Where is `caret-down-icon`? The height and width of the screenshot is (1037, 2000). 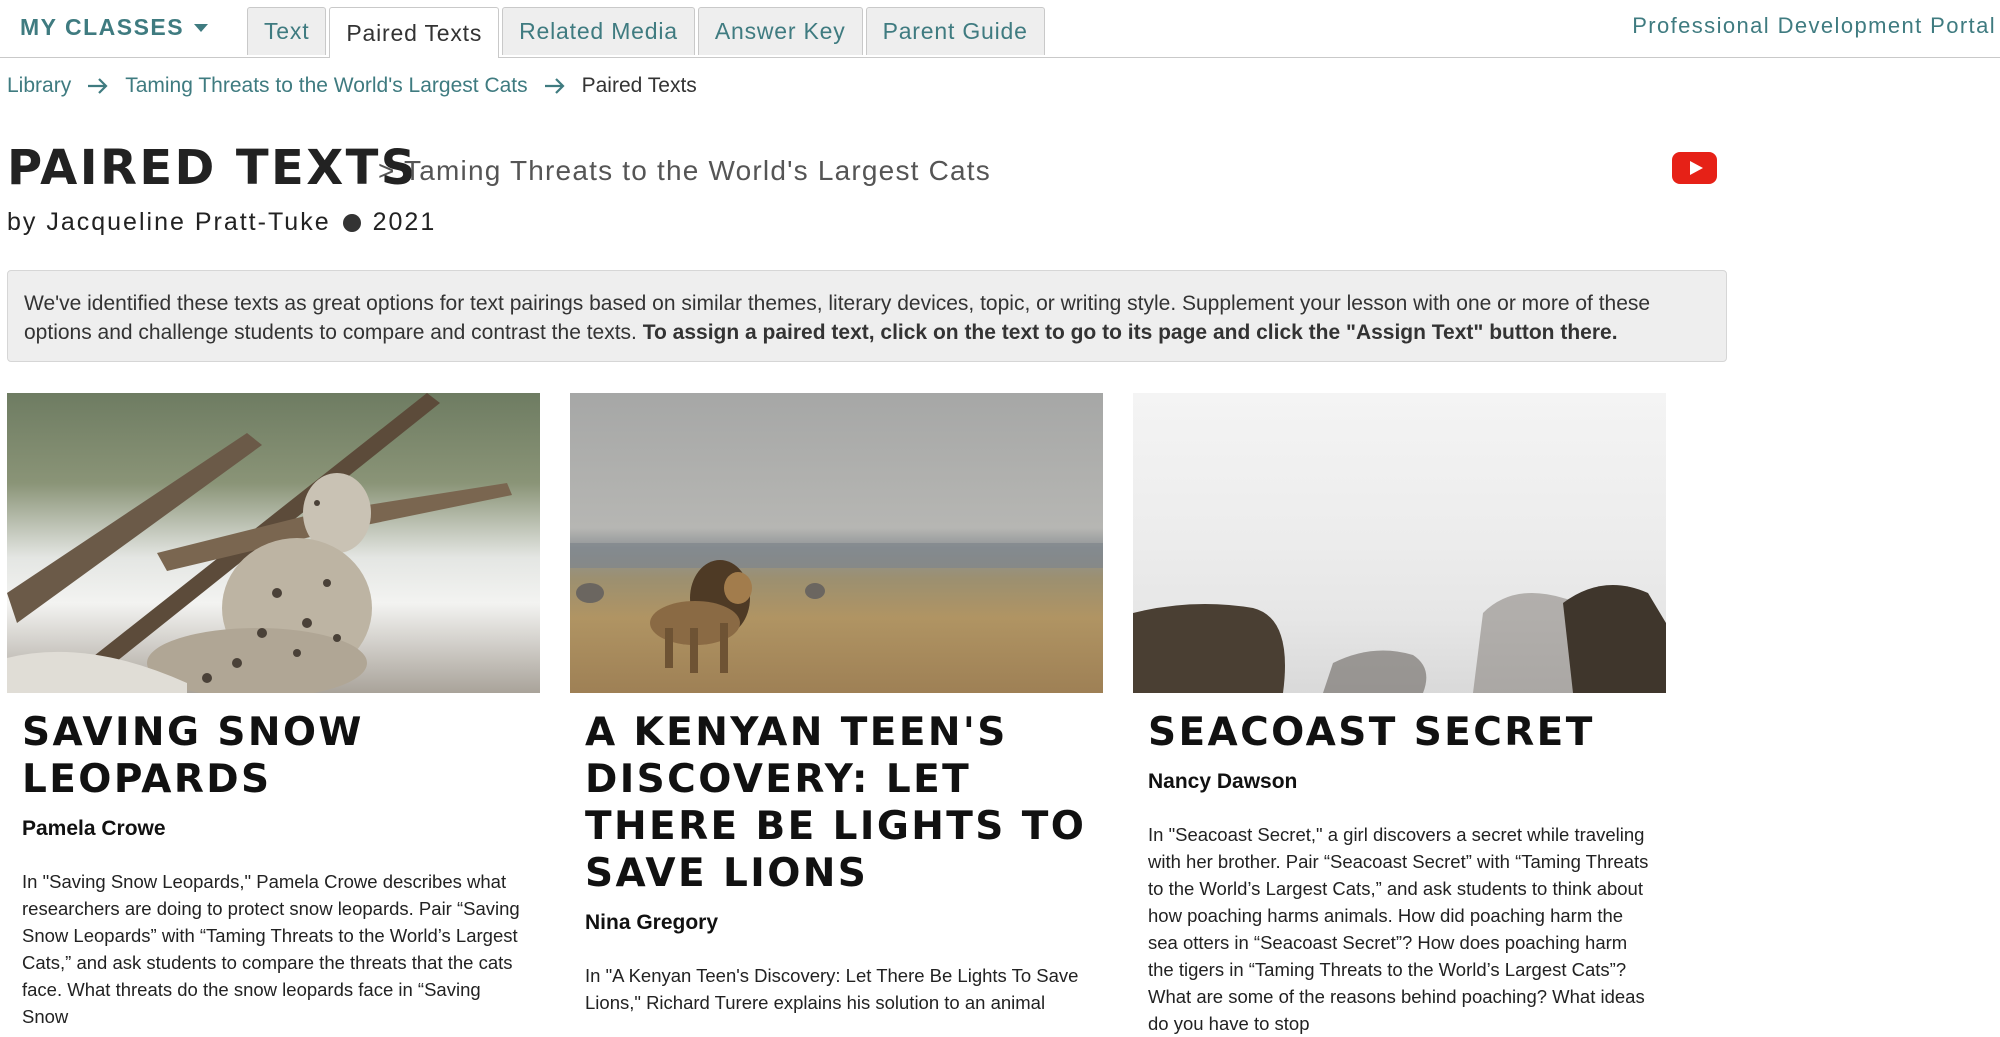 caret-down-icon is located at coordinates (201, 27).